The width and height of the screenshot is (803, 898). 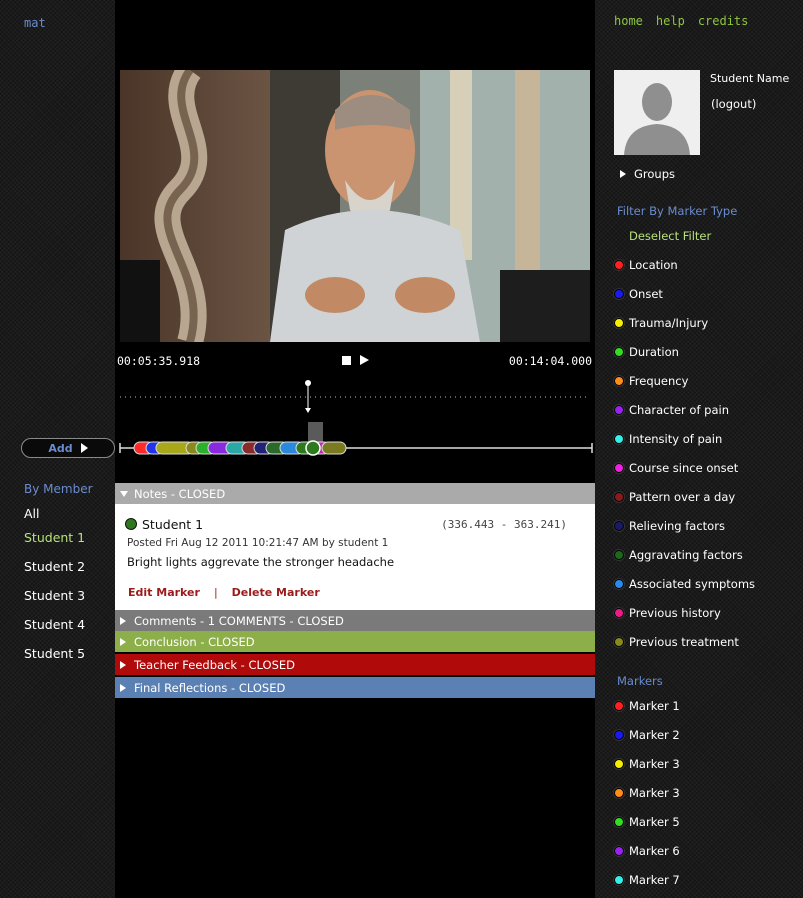 What do you see at coordinates (647, 829) in the screenshot?
I see `marker-item: Marker 5` at bounding box center [647, 829].